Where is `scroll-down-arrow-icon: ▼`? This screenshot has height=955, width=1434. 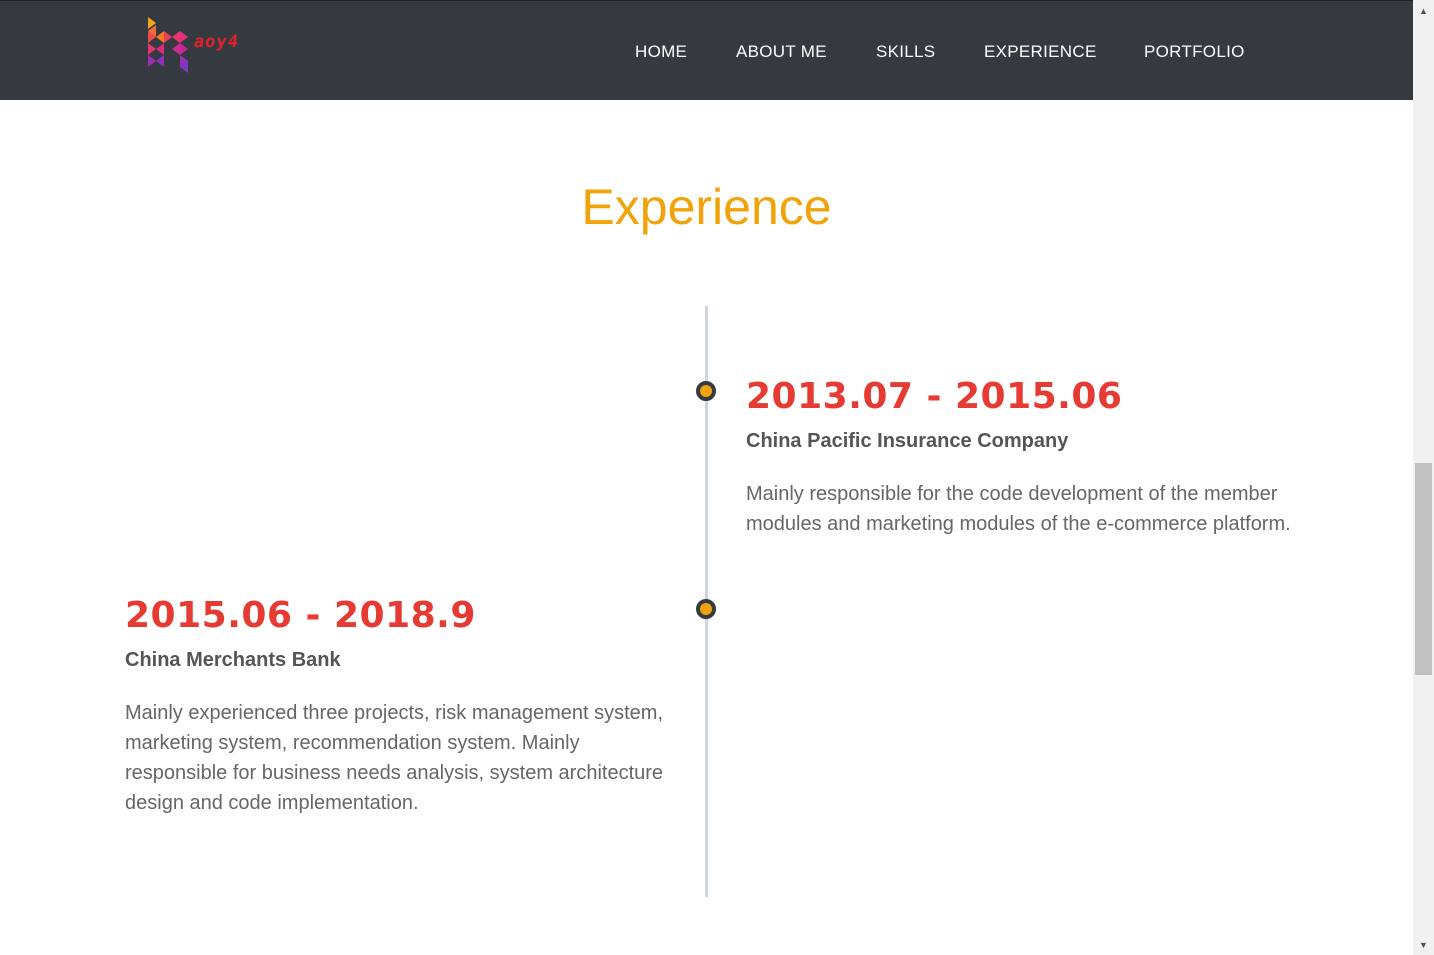
scroll-down-arrow-icon: ▼ is located at coordinates (1423, 944).